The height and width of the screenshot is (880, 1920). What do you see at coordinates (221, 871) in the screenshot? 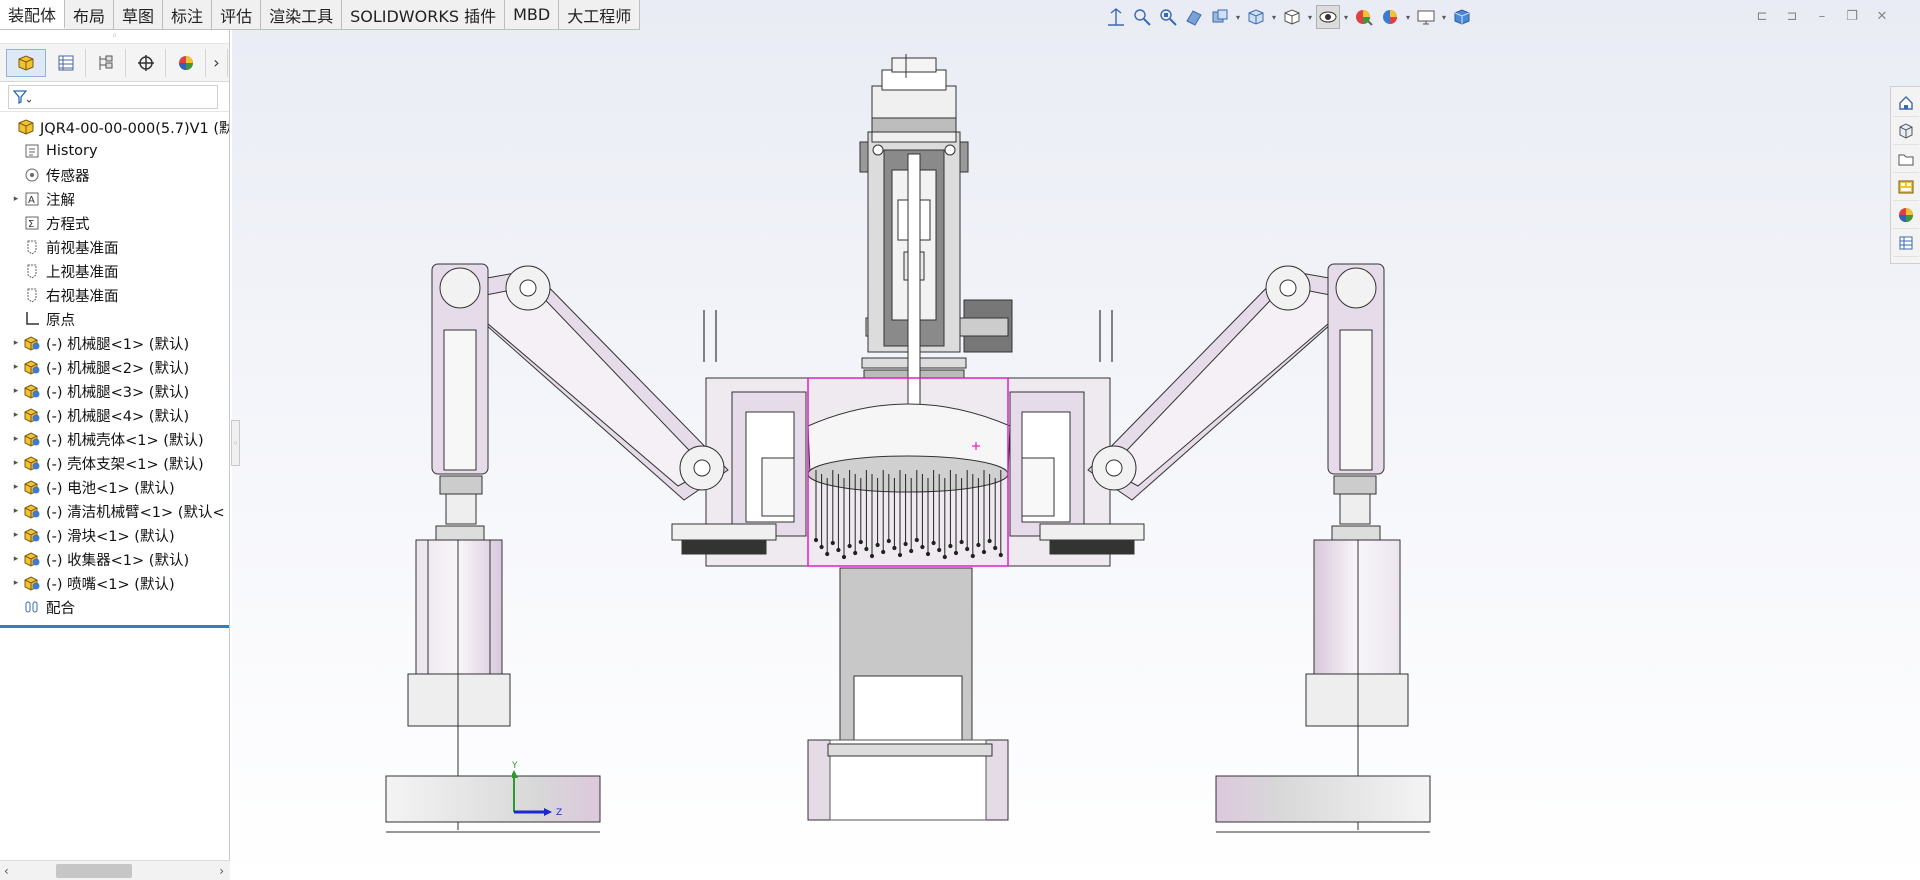
I see `scroll-right-arrow: ›` at bounding box center [221, 871].